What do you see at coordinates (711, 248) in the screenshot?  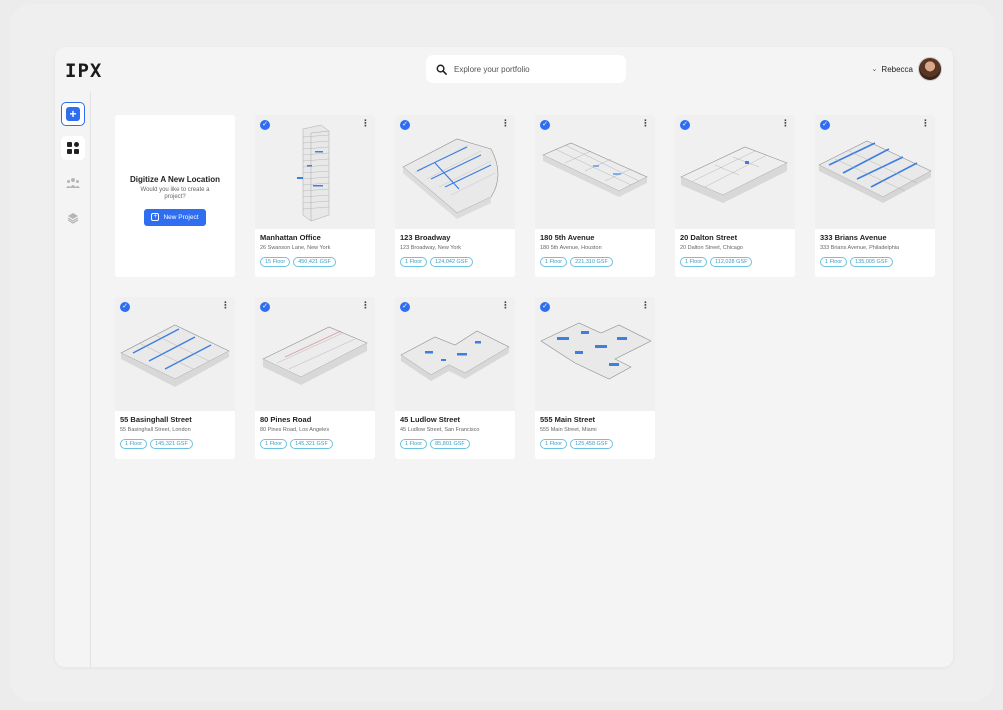 I see `project-address: 20 Dalton Street, Chicago` at bounding box center [711, 248].